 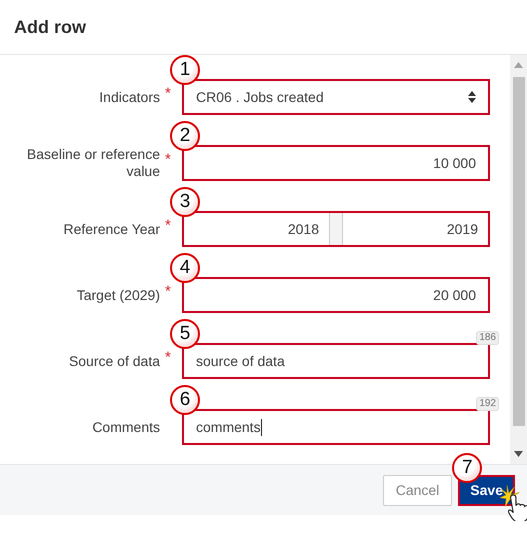 What do you see at coordinates (185, 400) in the screenshot?
I see `numbered-callout: 6` at bounding box center [185, 400].